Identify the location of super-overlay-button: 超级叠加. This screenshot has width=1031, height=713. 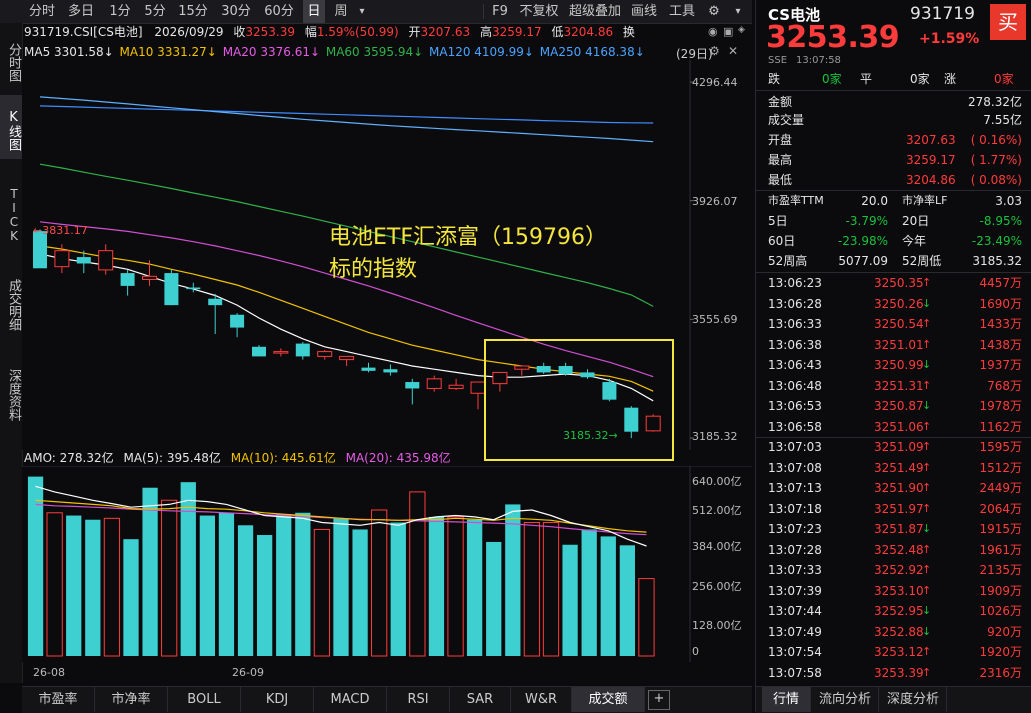
(595, 11).